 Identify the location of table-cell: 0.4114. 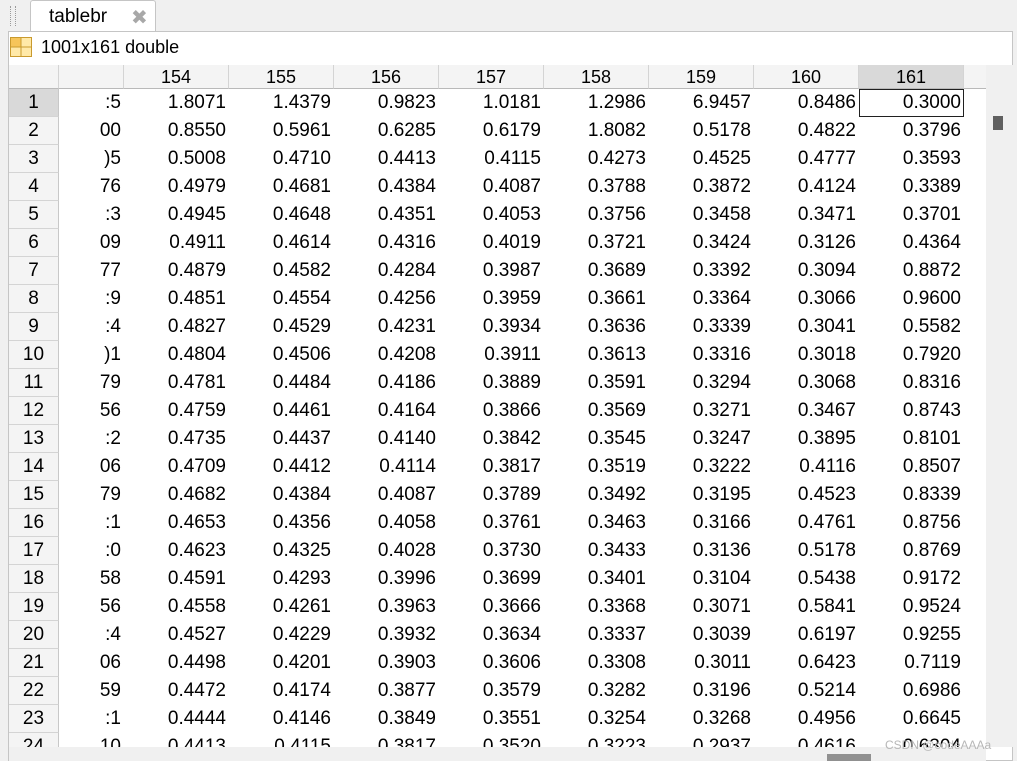
(386, 467).